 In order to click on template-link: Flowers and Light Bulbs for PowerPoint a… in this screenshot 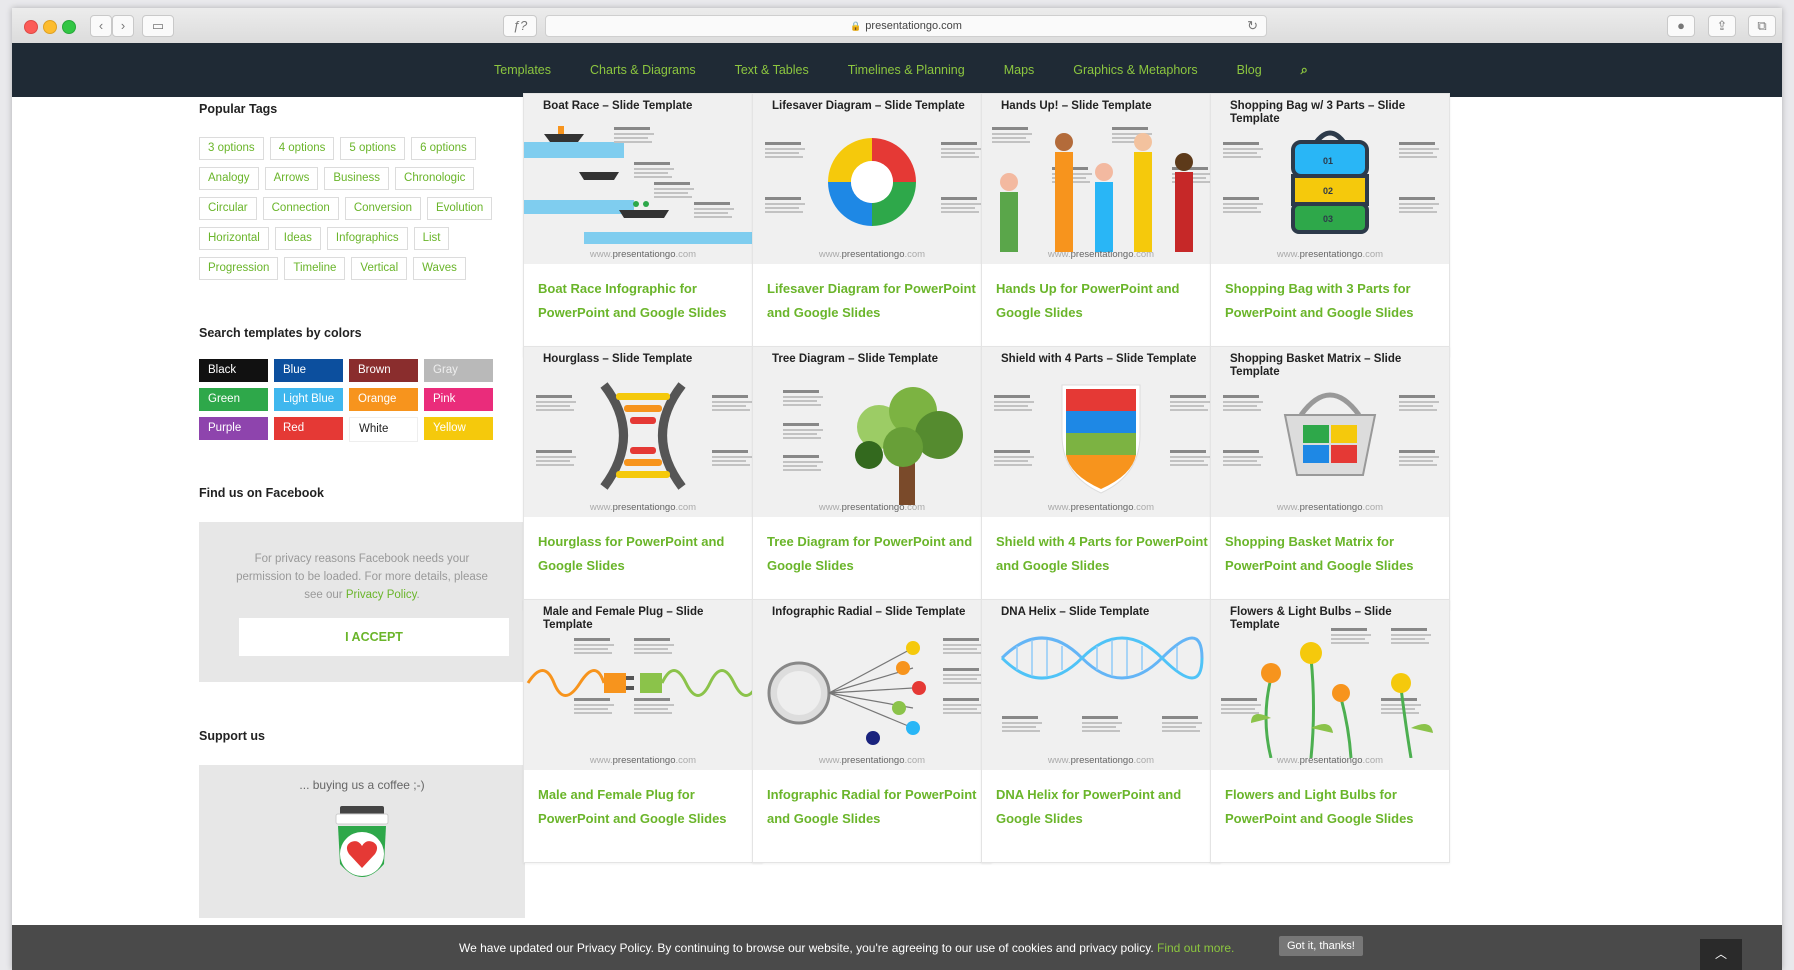, I will do `click(1332, 807)`.